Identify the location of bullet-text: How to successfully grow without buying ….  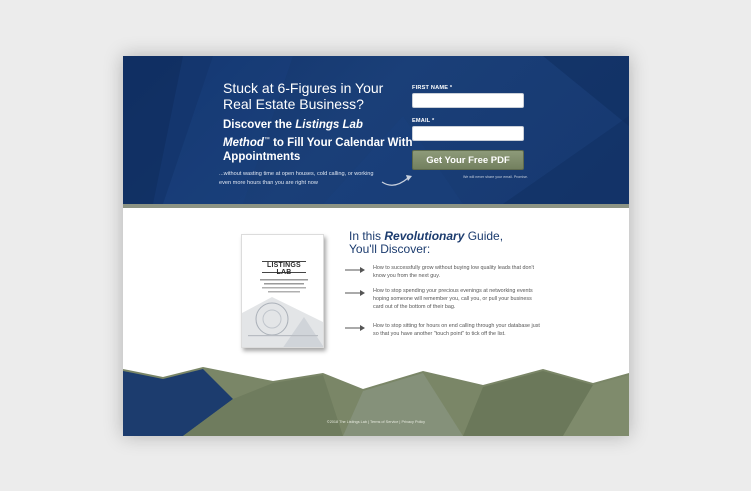
(454, 272).